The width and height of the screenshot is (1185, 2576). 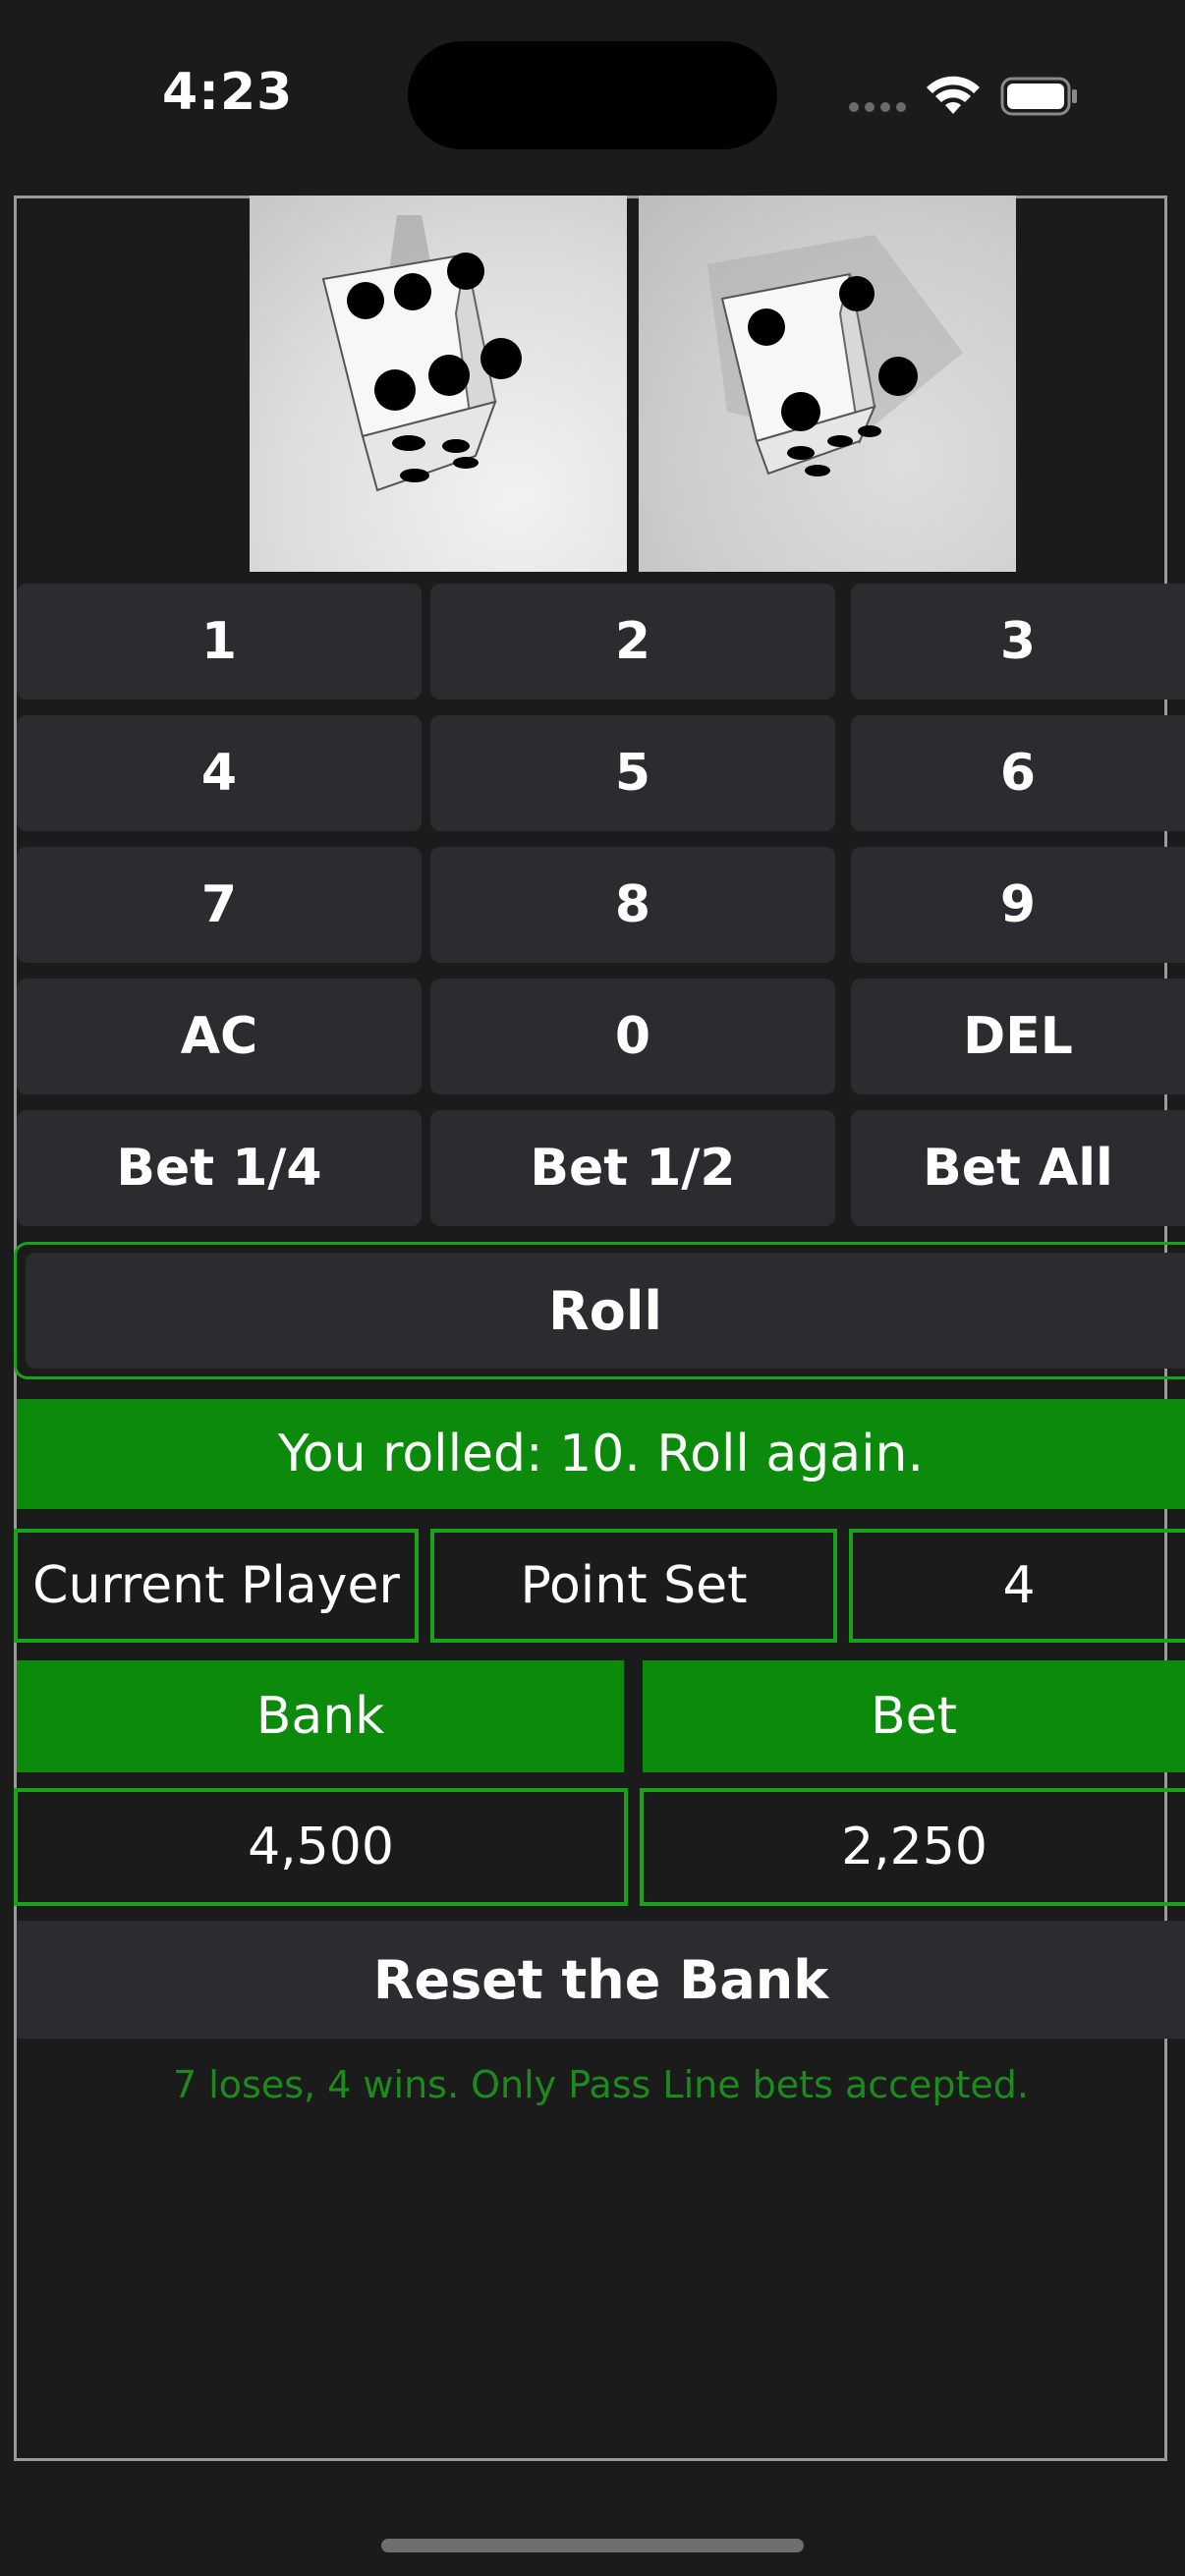 I want to click on key-0: 0, so click(x=633, y=1036).